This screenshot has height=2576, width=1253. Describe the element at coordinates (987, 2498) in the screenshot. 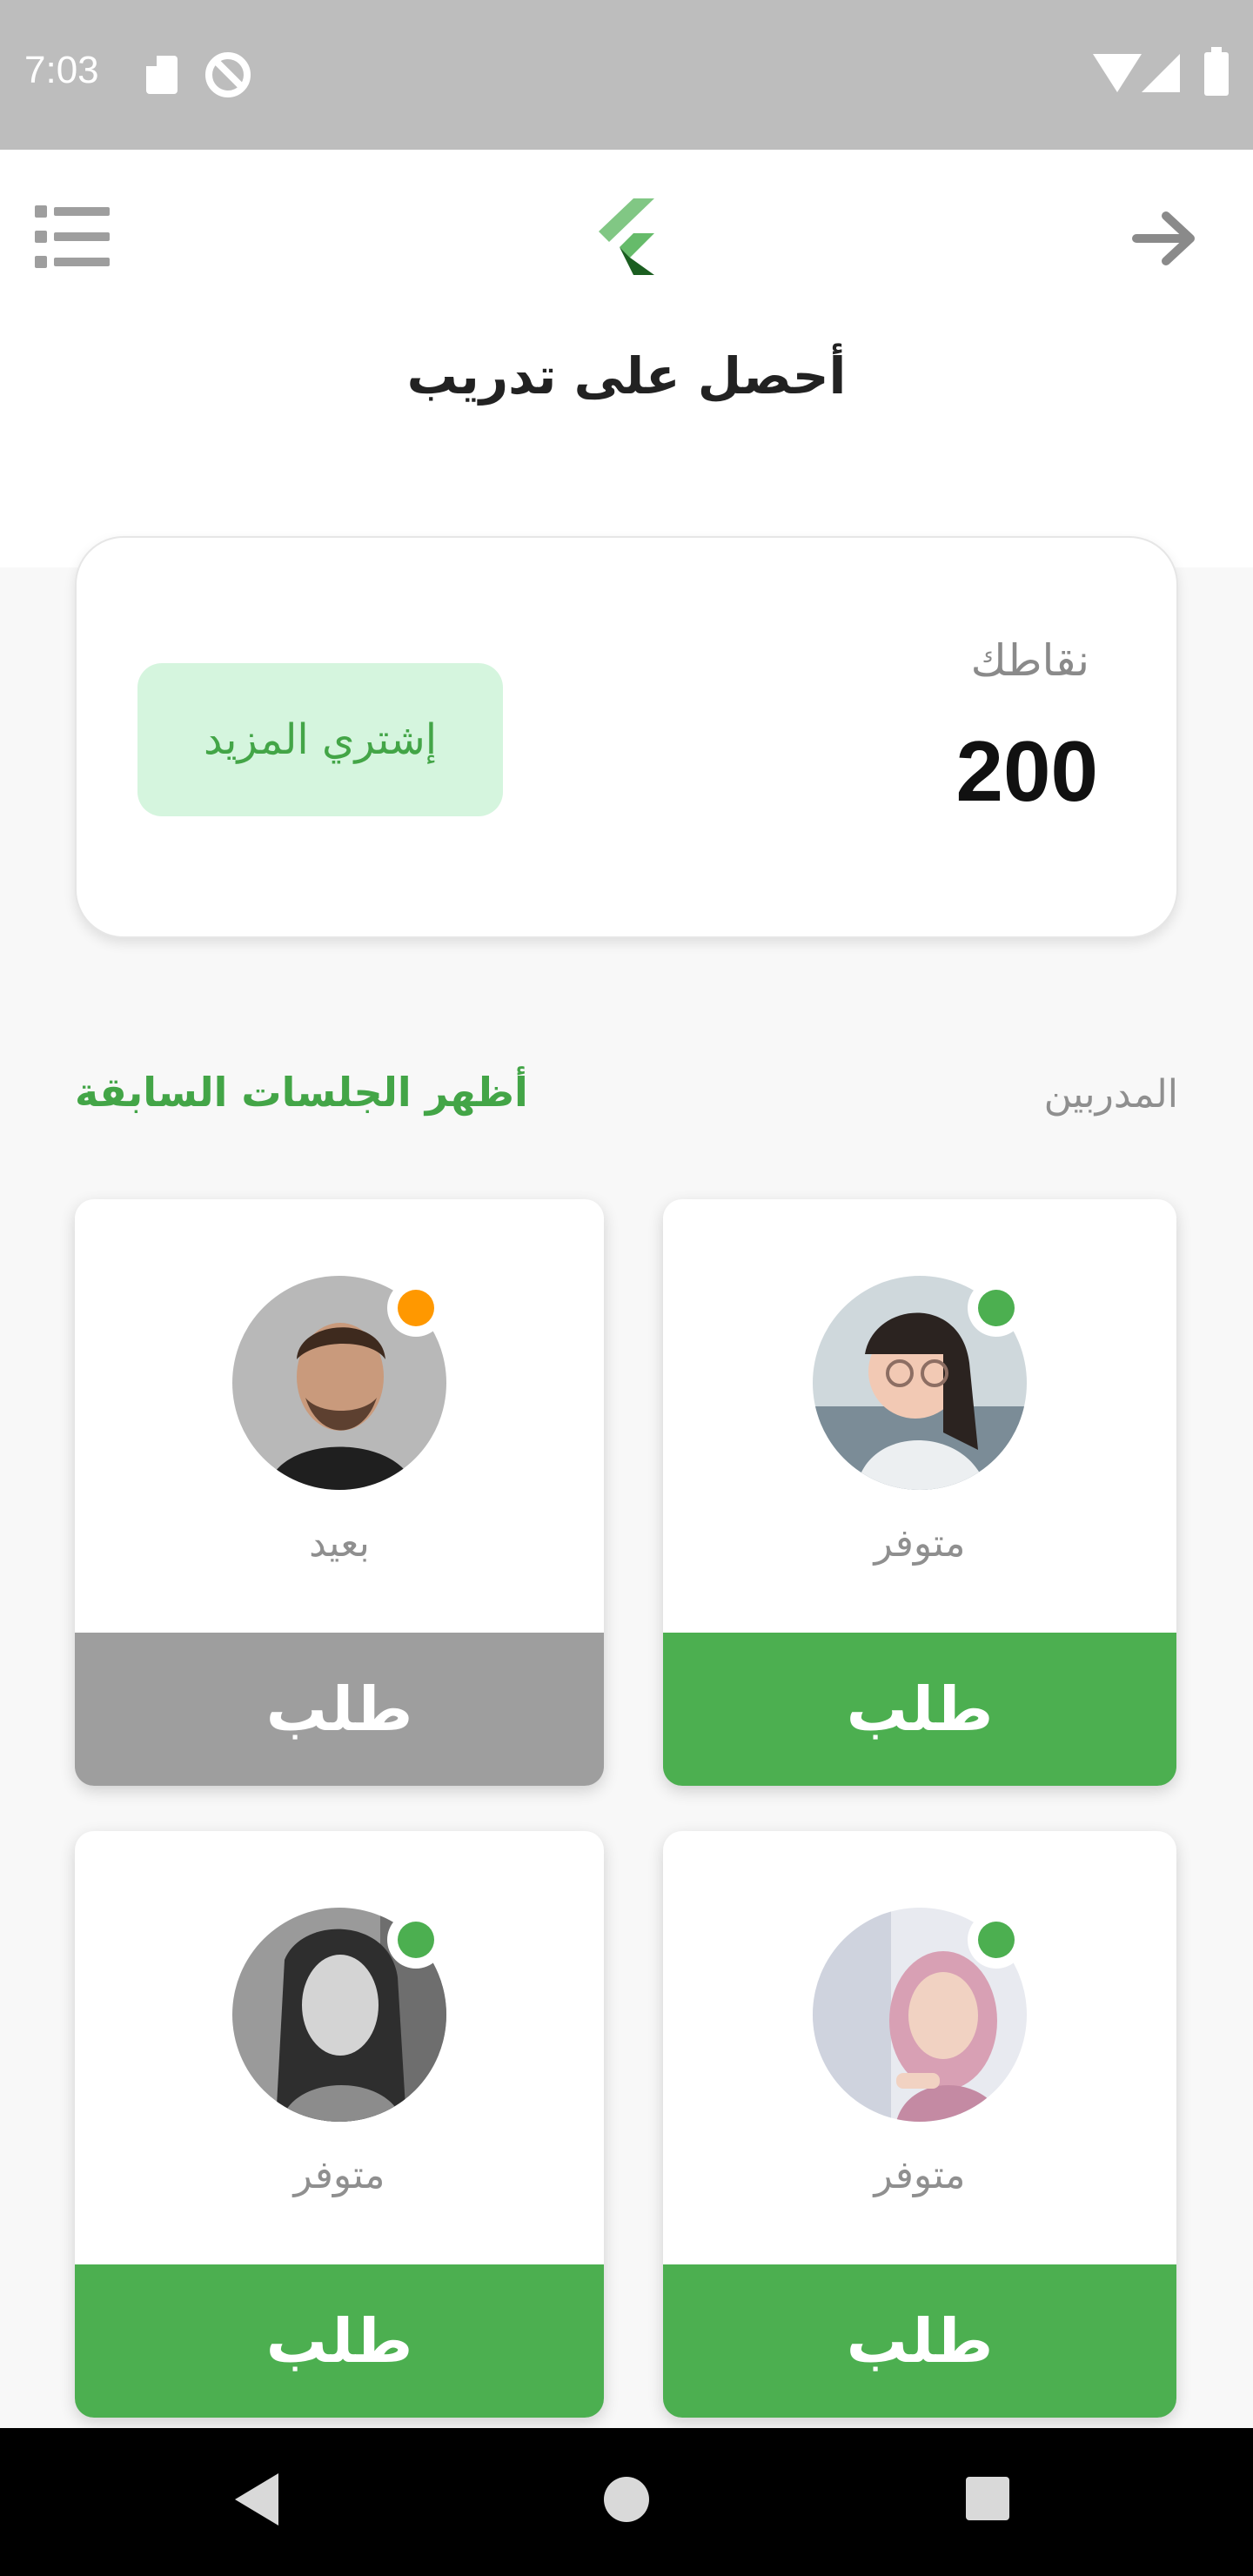

I see `nav-recent-apps-icon` at that location.